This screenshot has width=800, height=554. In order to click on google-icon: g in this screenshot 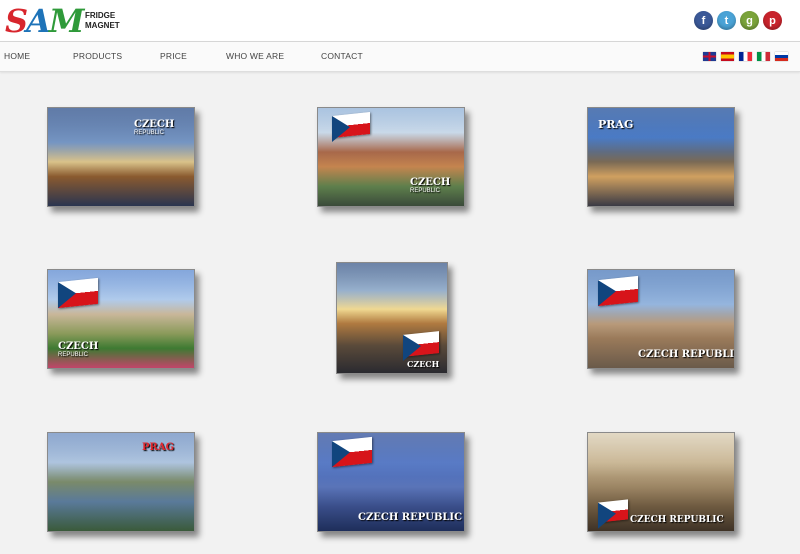, I will do `click(749, 20)`.